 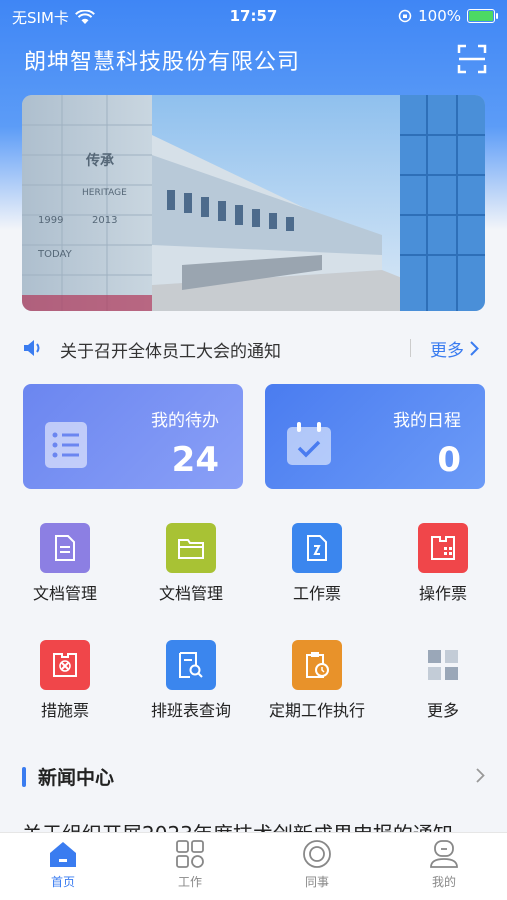 What do you see at coordinates (32, 348) in the screenshot?
I see `speaker-icon` at bounding box center [32, 348].